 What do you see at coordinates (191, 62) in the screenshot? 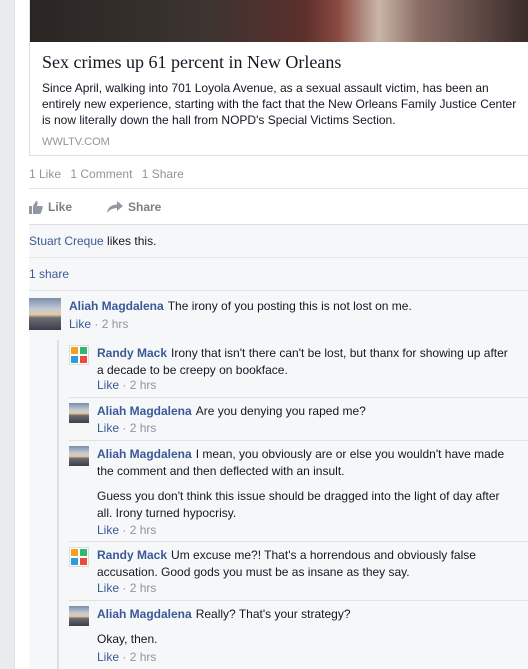
I see `link-title: Sex crimes up 61 percent in New Orleans` at bounding box center [191, 62].